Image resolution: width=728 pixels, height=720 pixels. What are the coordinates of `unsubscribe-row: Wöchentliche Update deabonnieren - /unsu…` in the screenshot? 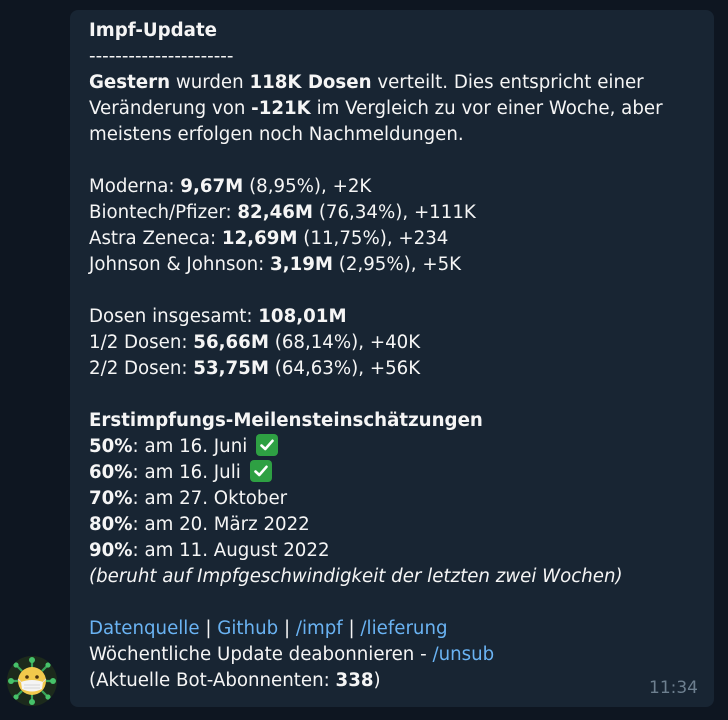 It's located at (391, 655).